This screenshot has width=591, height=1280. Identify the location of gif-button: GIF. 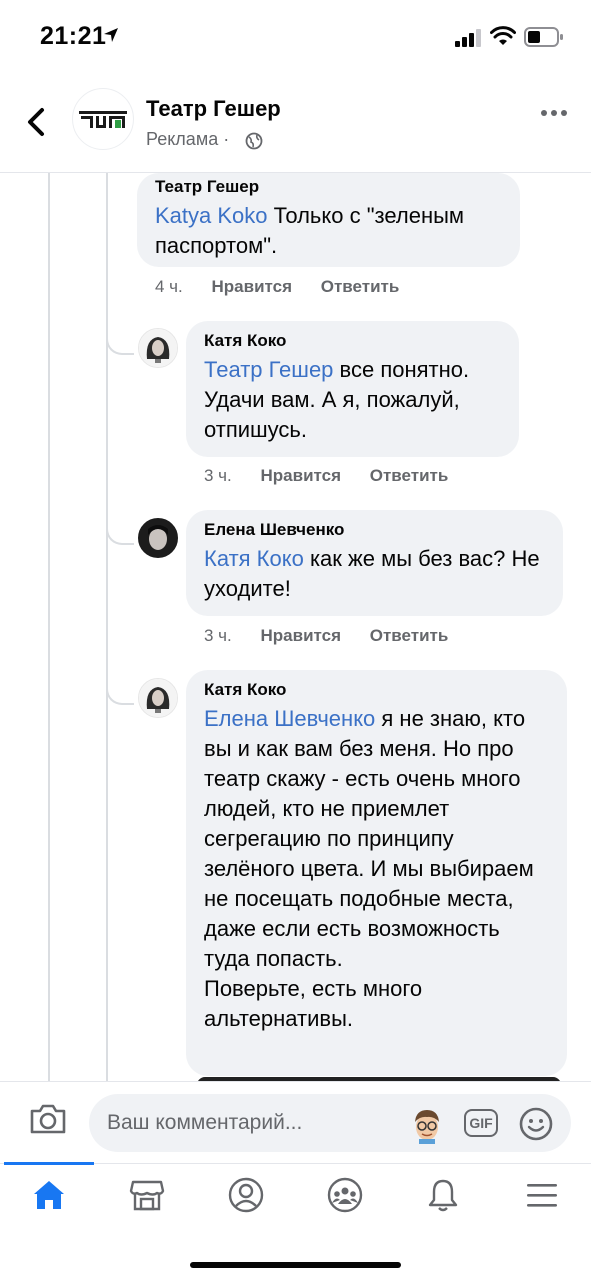
(481, 1123).